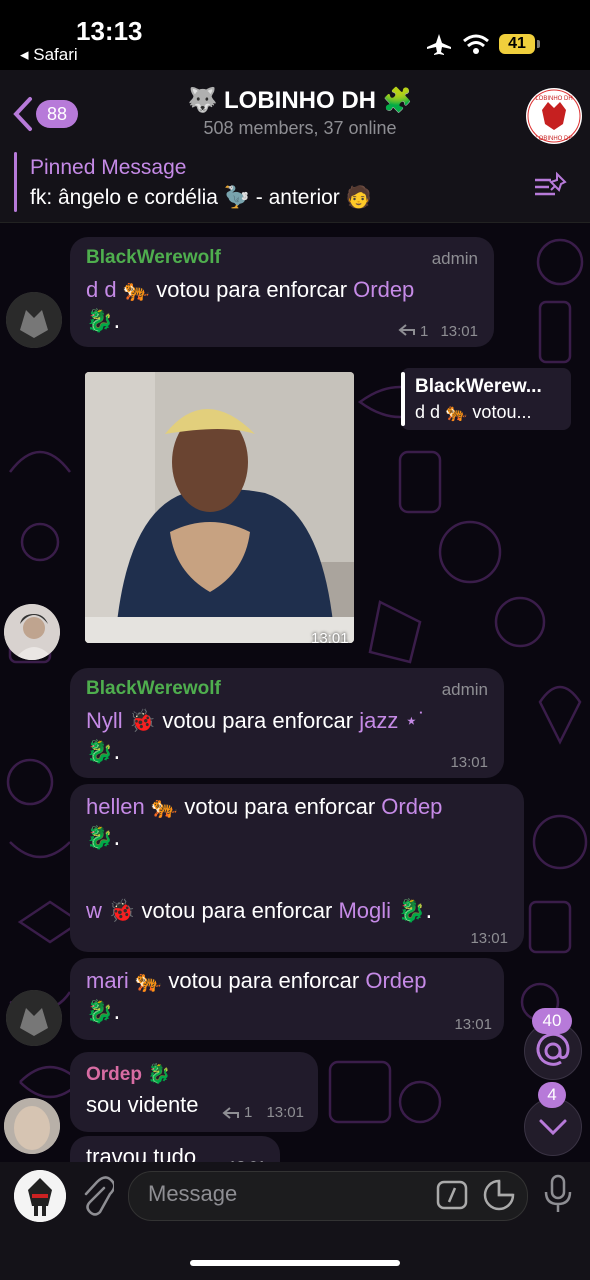 The height and width of the screenshot is (1280, 590). What do you see at coordinates (109, 31) in the screenshot?
I see `status-time: 13:13` at bounding box center [109, 31].